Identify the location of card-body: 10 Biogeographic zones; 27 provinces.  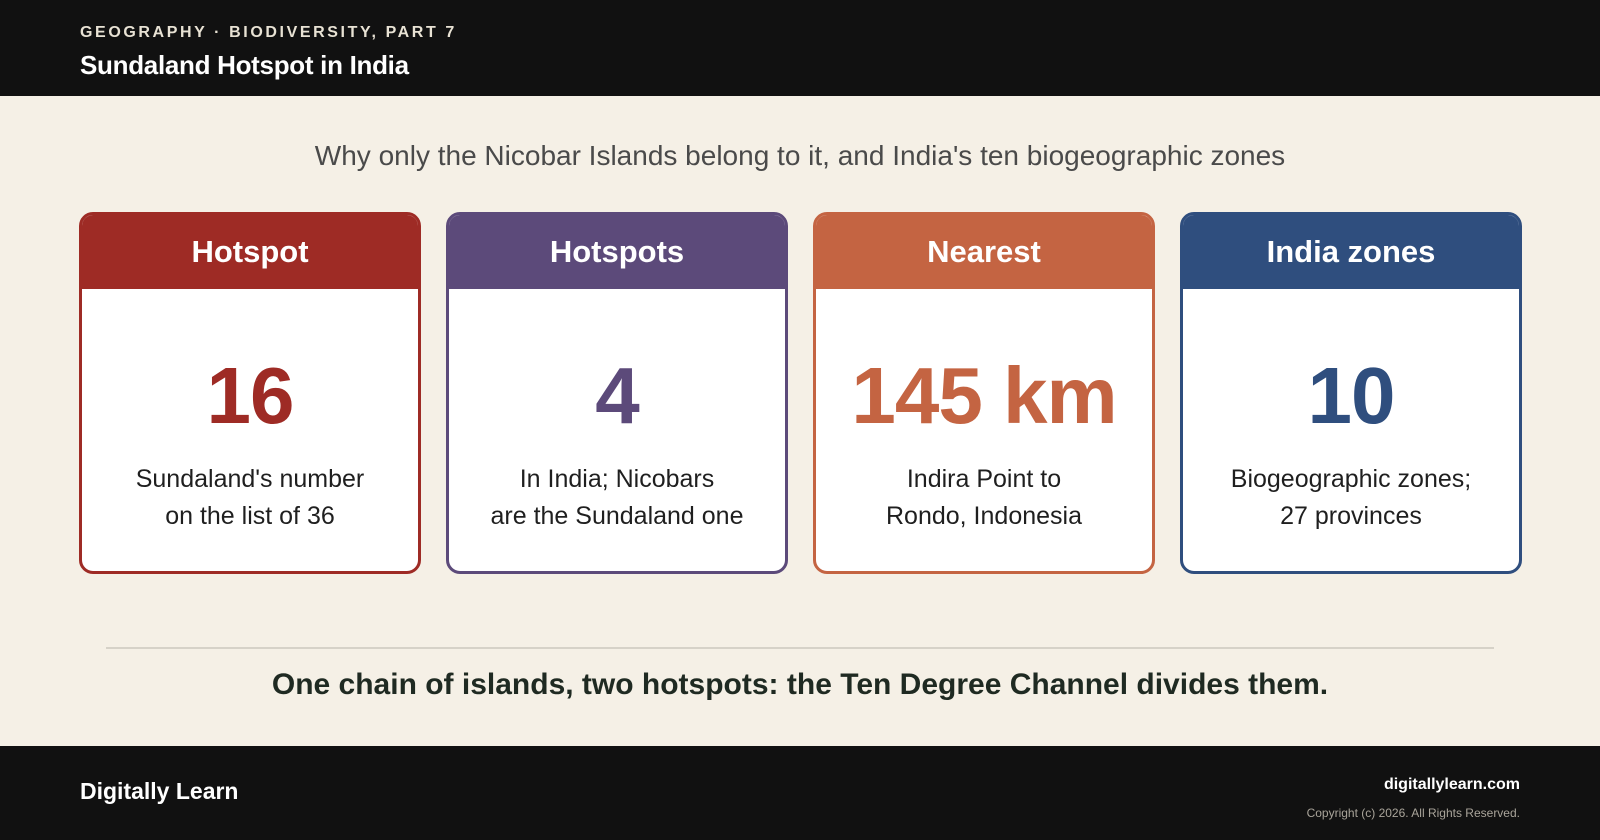
(1351, 430).